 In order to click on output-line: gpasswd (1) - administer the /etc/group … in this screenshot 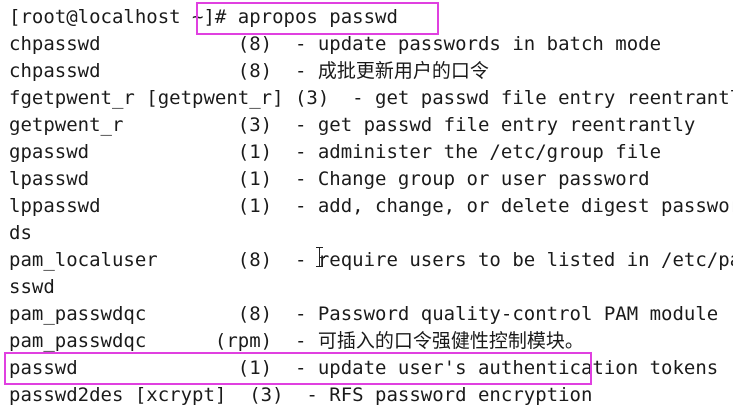, I will do `click(335, 152)`.